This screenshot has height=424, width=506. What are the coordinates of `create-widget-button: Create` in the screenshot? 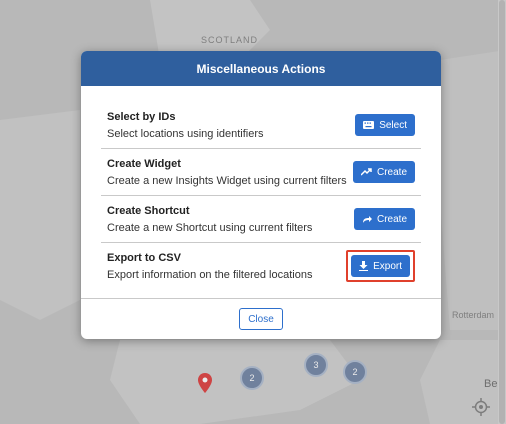 It's located at (383, 172).